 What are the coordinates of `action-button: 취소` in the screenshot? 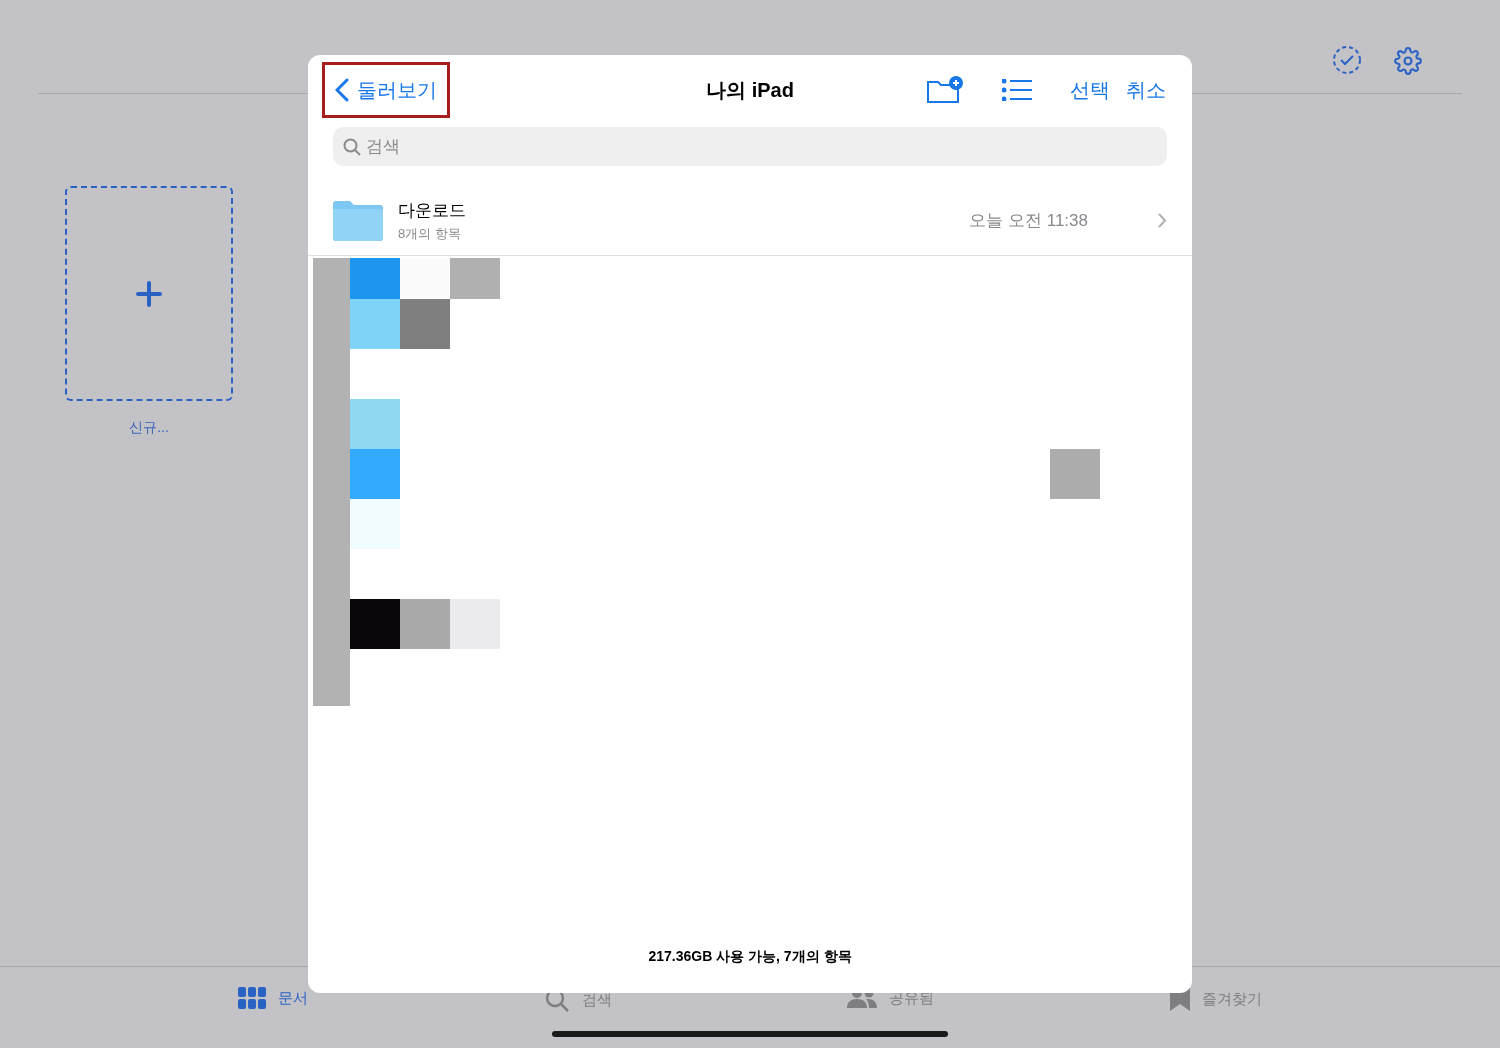 It's located at (1146, 90).